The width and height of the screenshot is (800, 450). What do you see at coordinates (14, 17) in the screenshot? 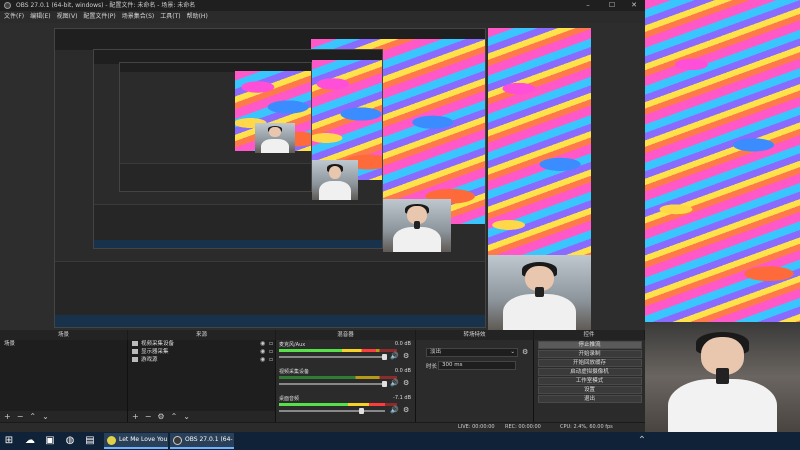
I see `menu-file: 文件(F)` at bounding box center [14, 17].